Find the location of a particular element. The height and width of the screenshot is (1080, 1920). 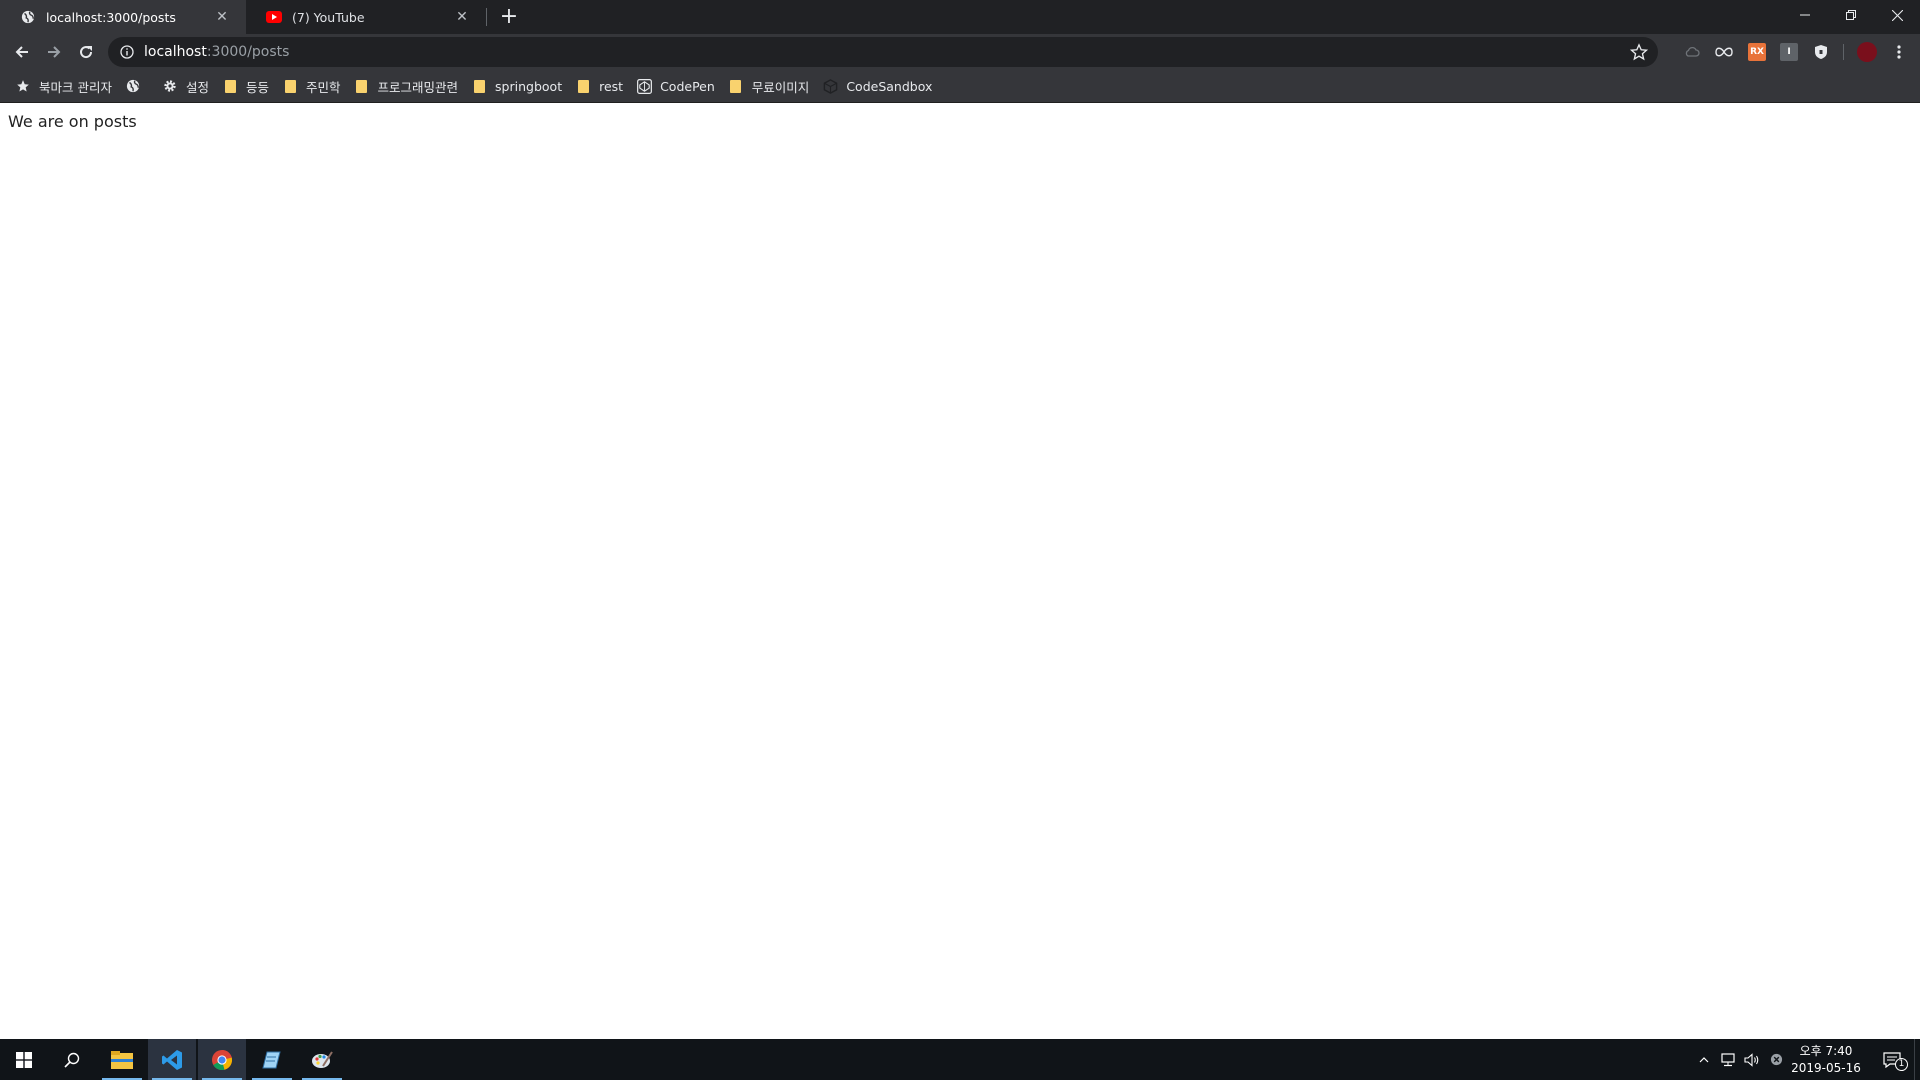

network-icon is located at coordinates (1728, 1059).